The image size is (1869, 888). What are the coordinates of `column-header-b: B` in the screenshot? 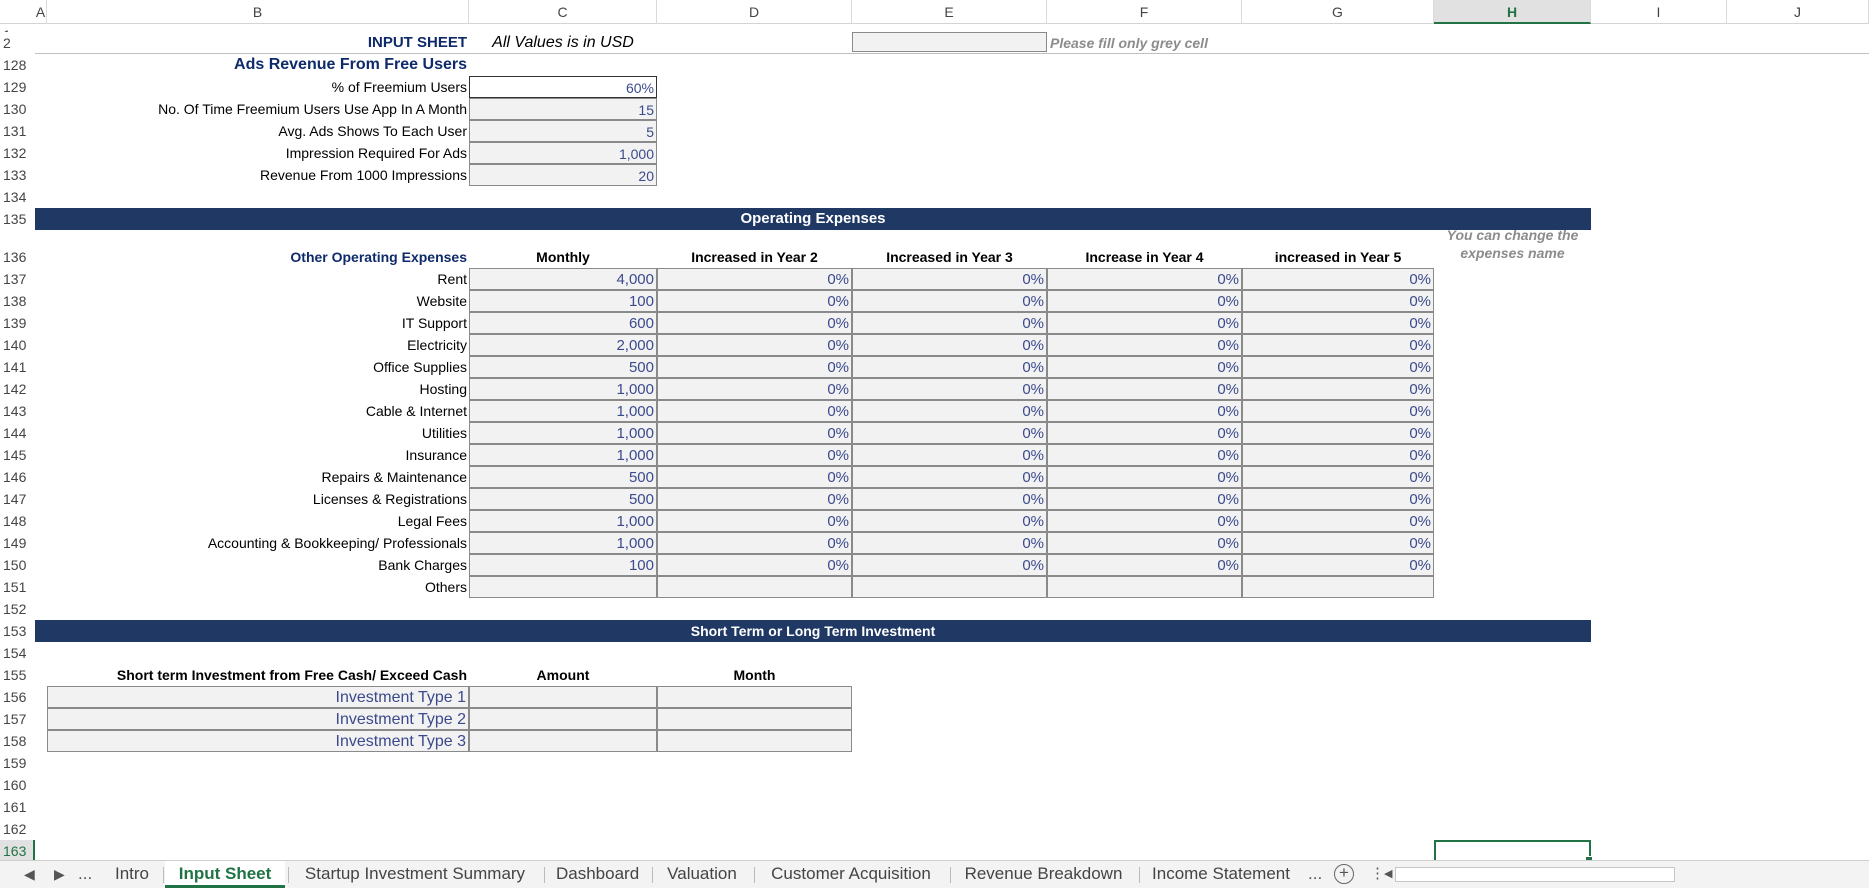 It's located at (258, 12).